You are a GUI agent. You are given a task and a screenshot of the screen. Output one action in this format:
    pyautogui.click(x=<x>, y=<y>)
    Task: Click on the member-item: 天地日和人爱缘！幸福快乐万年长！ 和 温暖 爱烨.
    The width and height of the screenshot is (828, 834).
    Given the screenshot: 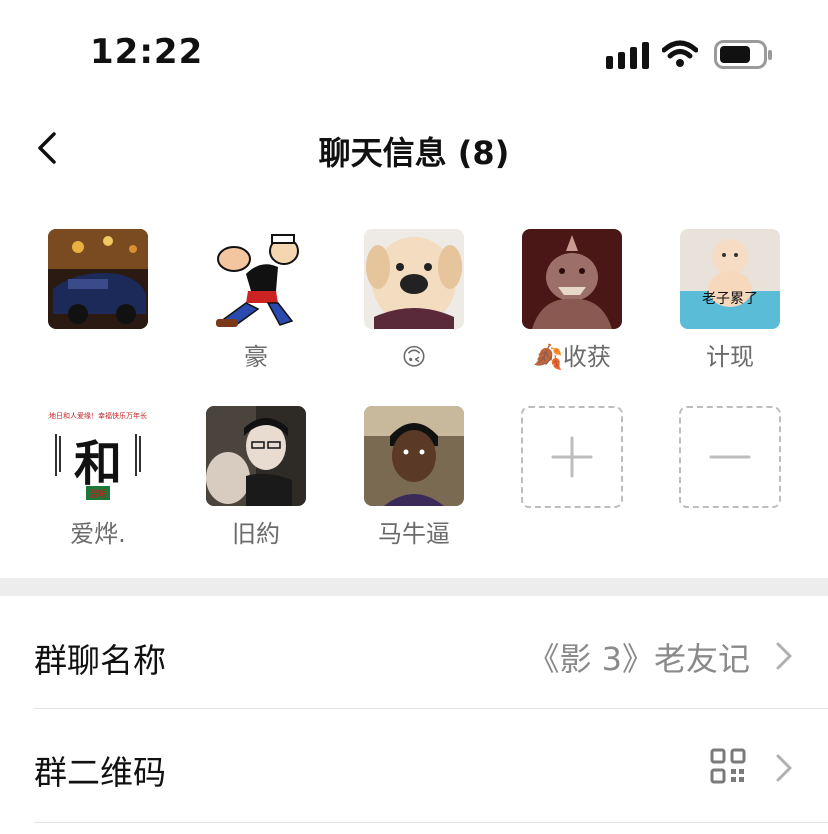 What is the action you would take?
    pyautogui.click(x=98, y=478)
    